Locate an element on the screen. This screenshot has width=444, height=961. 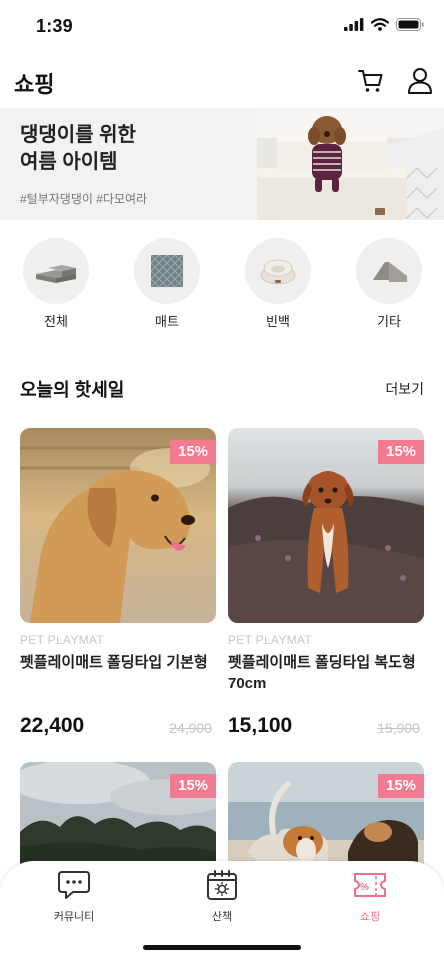
user-icon is located at coordinates (420, 81).